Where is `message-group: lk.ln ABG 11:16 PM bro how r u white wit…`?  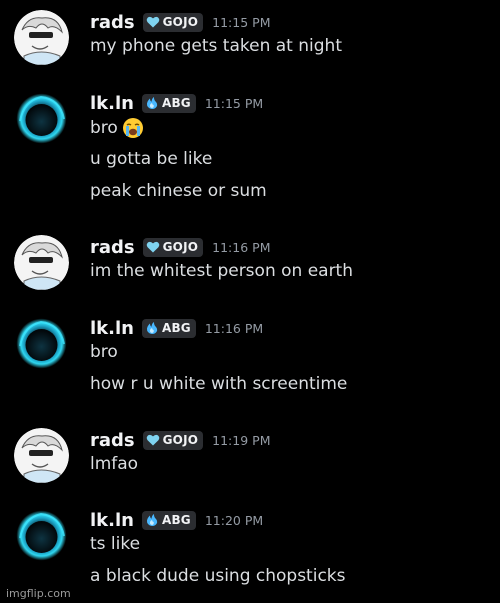 message-group: lk.ln ABG 11:16 PM bro how r u white wit… is located at coordinates (250, 361).